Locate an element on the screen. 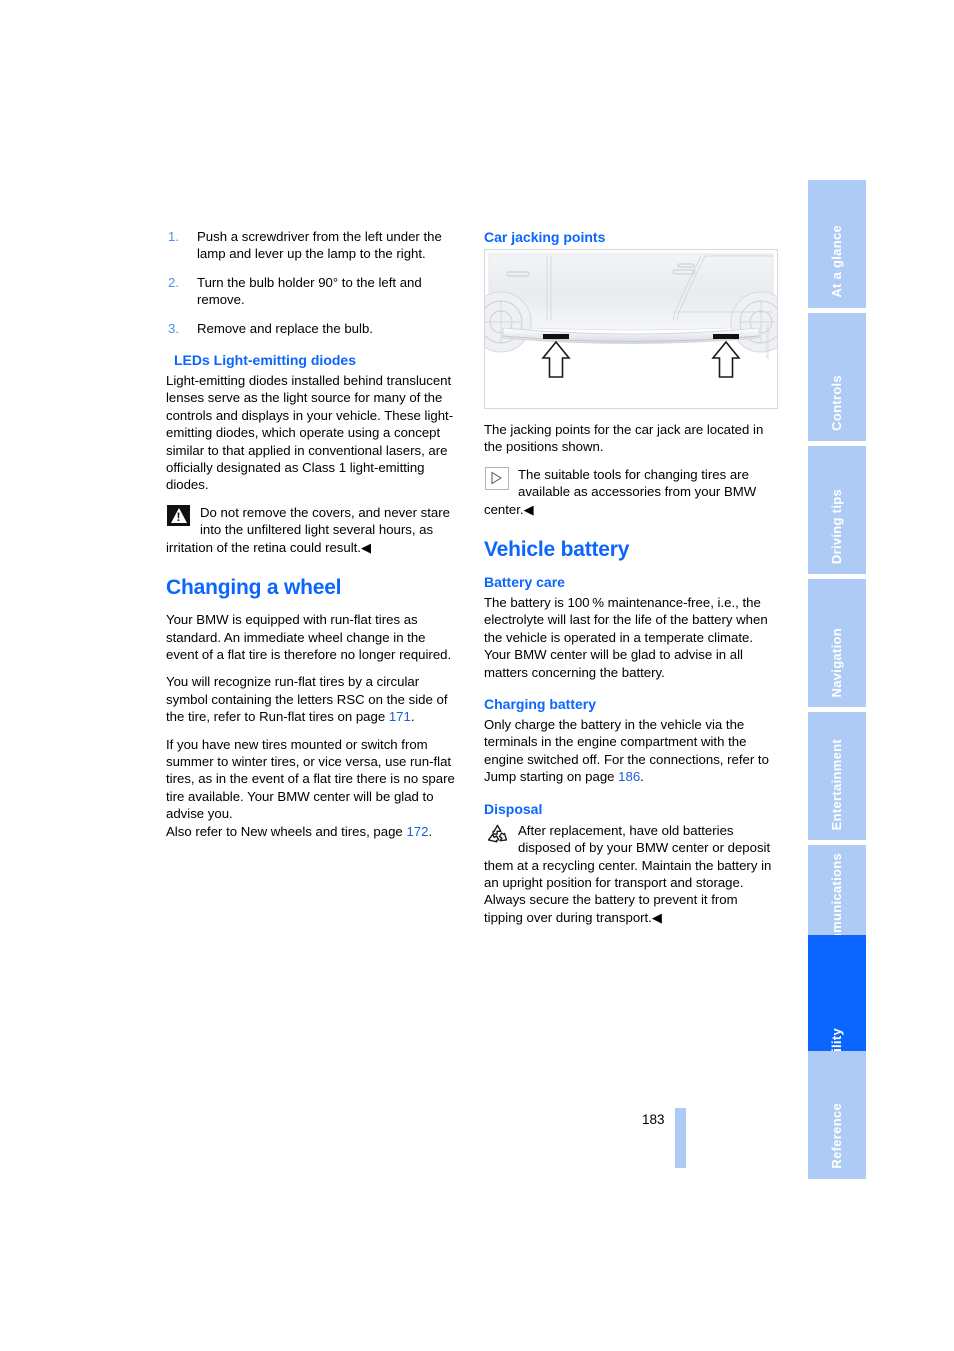 This screenshot has height=1351, width=954. page-number-bar is located at coordinates (680, 1138).